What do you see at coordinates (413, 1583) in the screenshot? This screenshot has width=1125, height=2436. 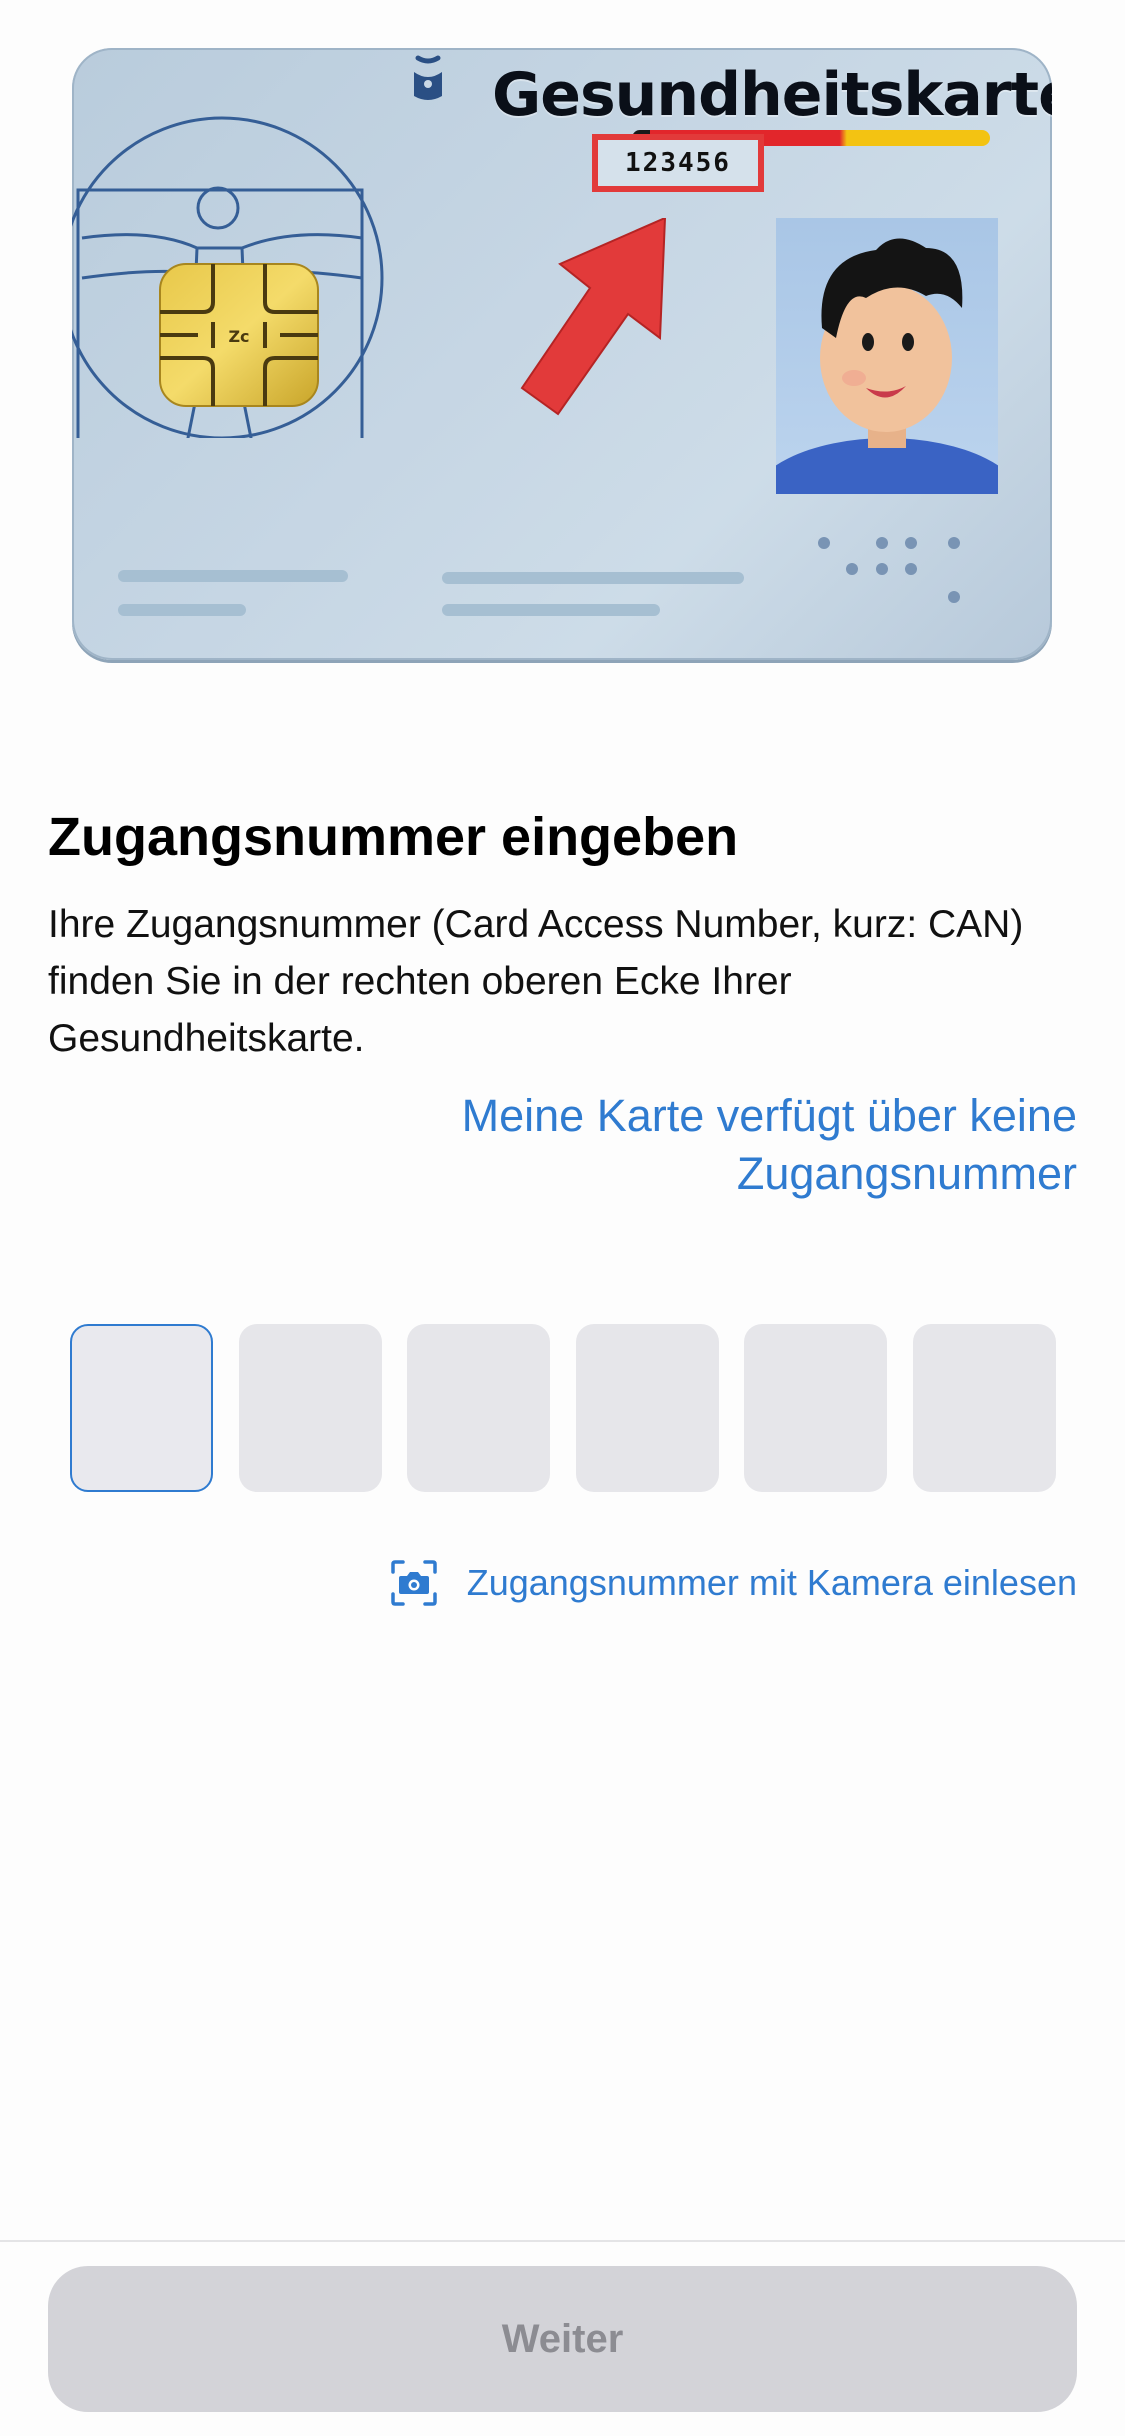 I see `camera-scan-icon` at bounding box center [413, 1583].